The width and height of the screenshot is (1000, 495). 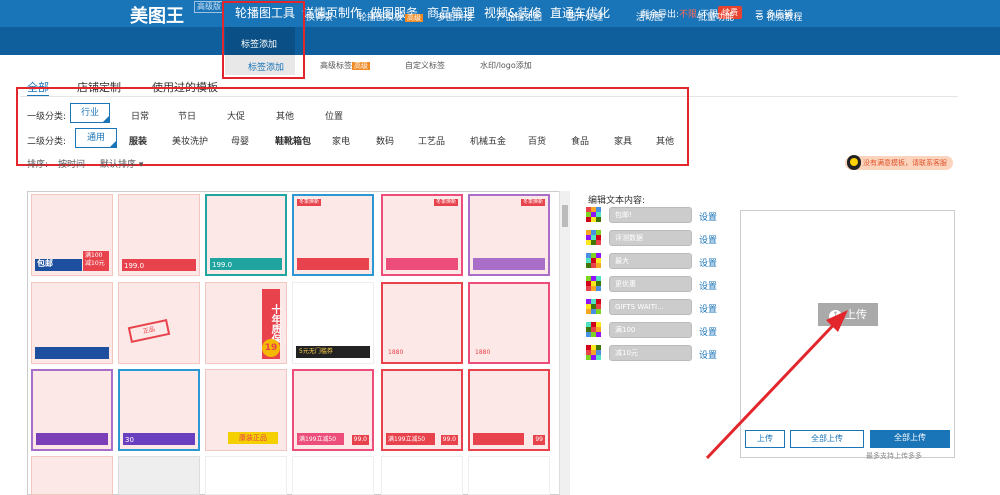 I want to click on annotation-arrow, so click(x=776, y=385).